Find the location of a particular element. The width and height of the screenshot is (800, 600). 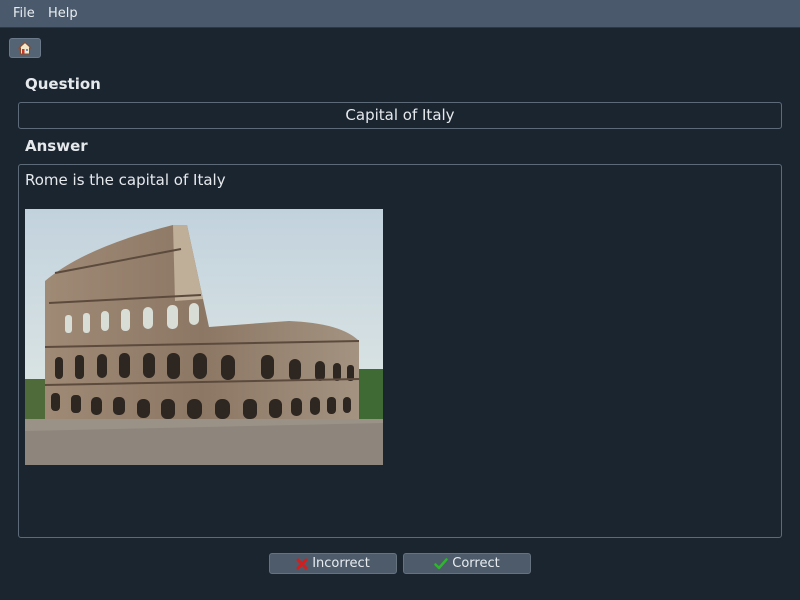

home-icon is located at coordinates (25, 48).